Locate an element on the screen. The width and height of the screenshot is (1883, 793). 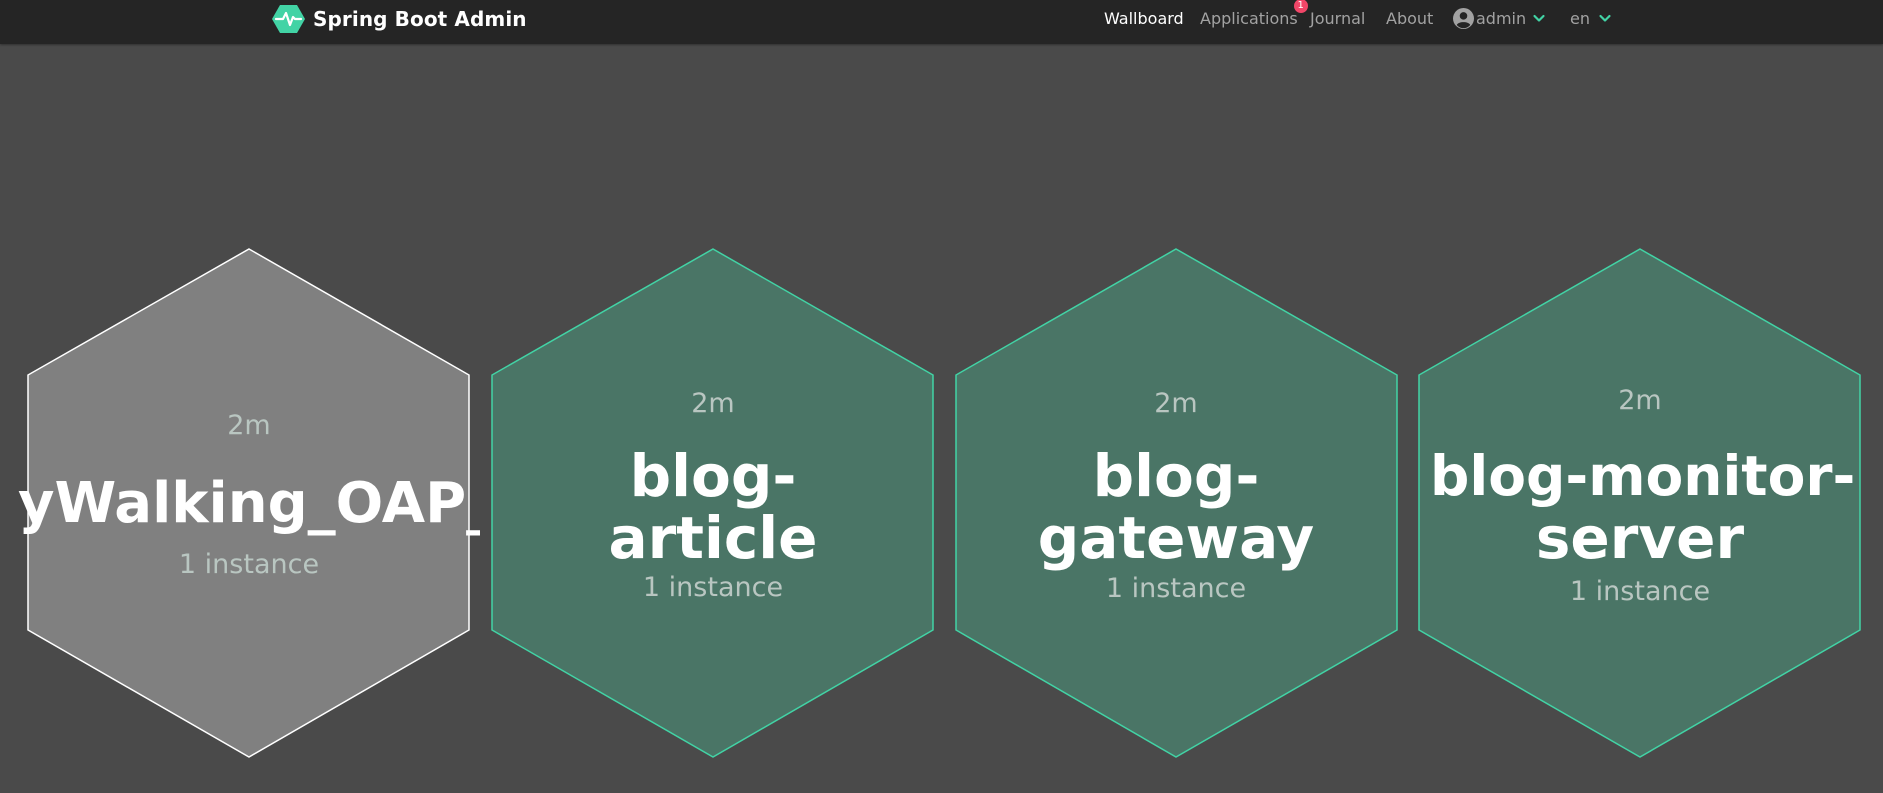
brand-title: Spring Boot Admin is located at coordinates (420, 18).